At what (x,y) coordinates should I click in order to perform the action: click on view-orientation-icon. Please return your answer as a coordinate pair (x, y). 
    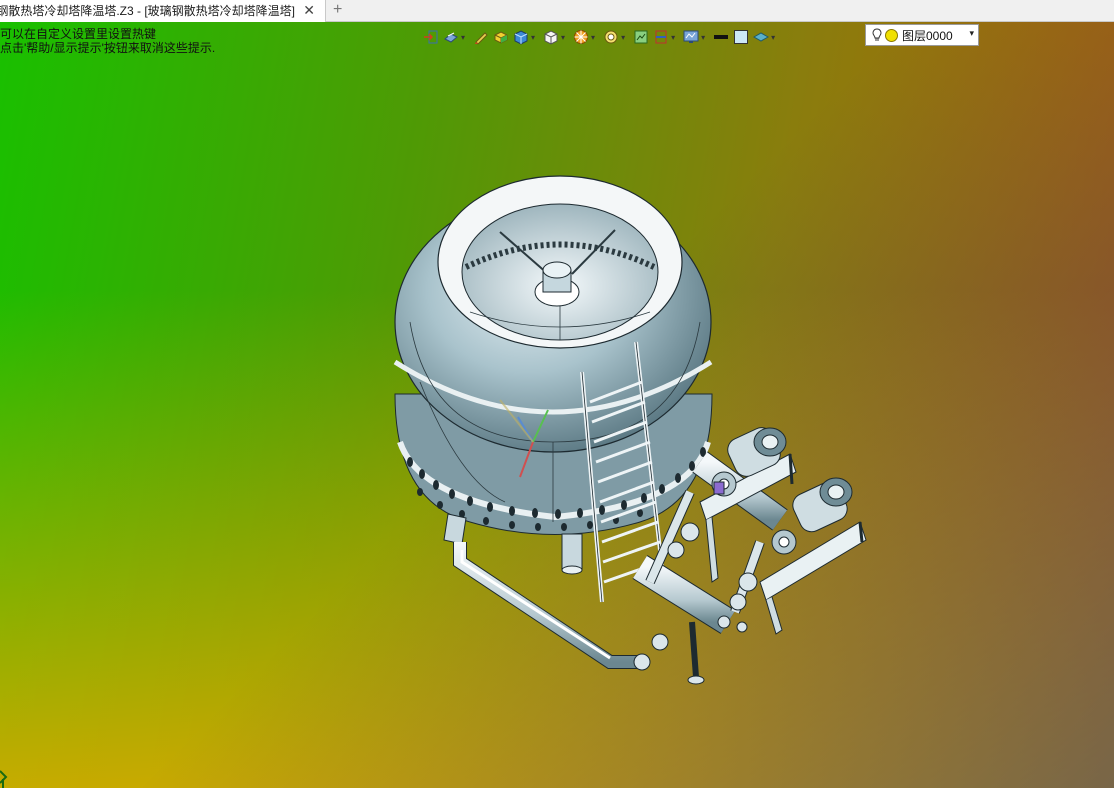
    Looking at the image, I should click on (451, 37).